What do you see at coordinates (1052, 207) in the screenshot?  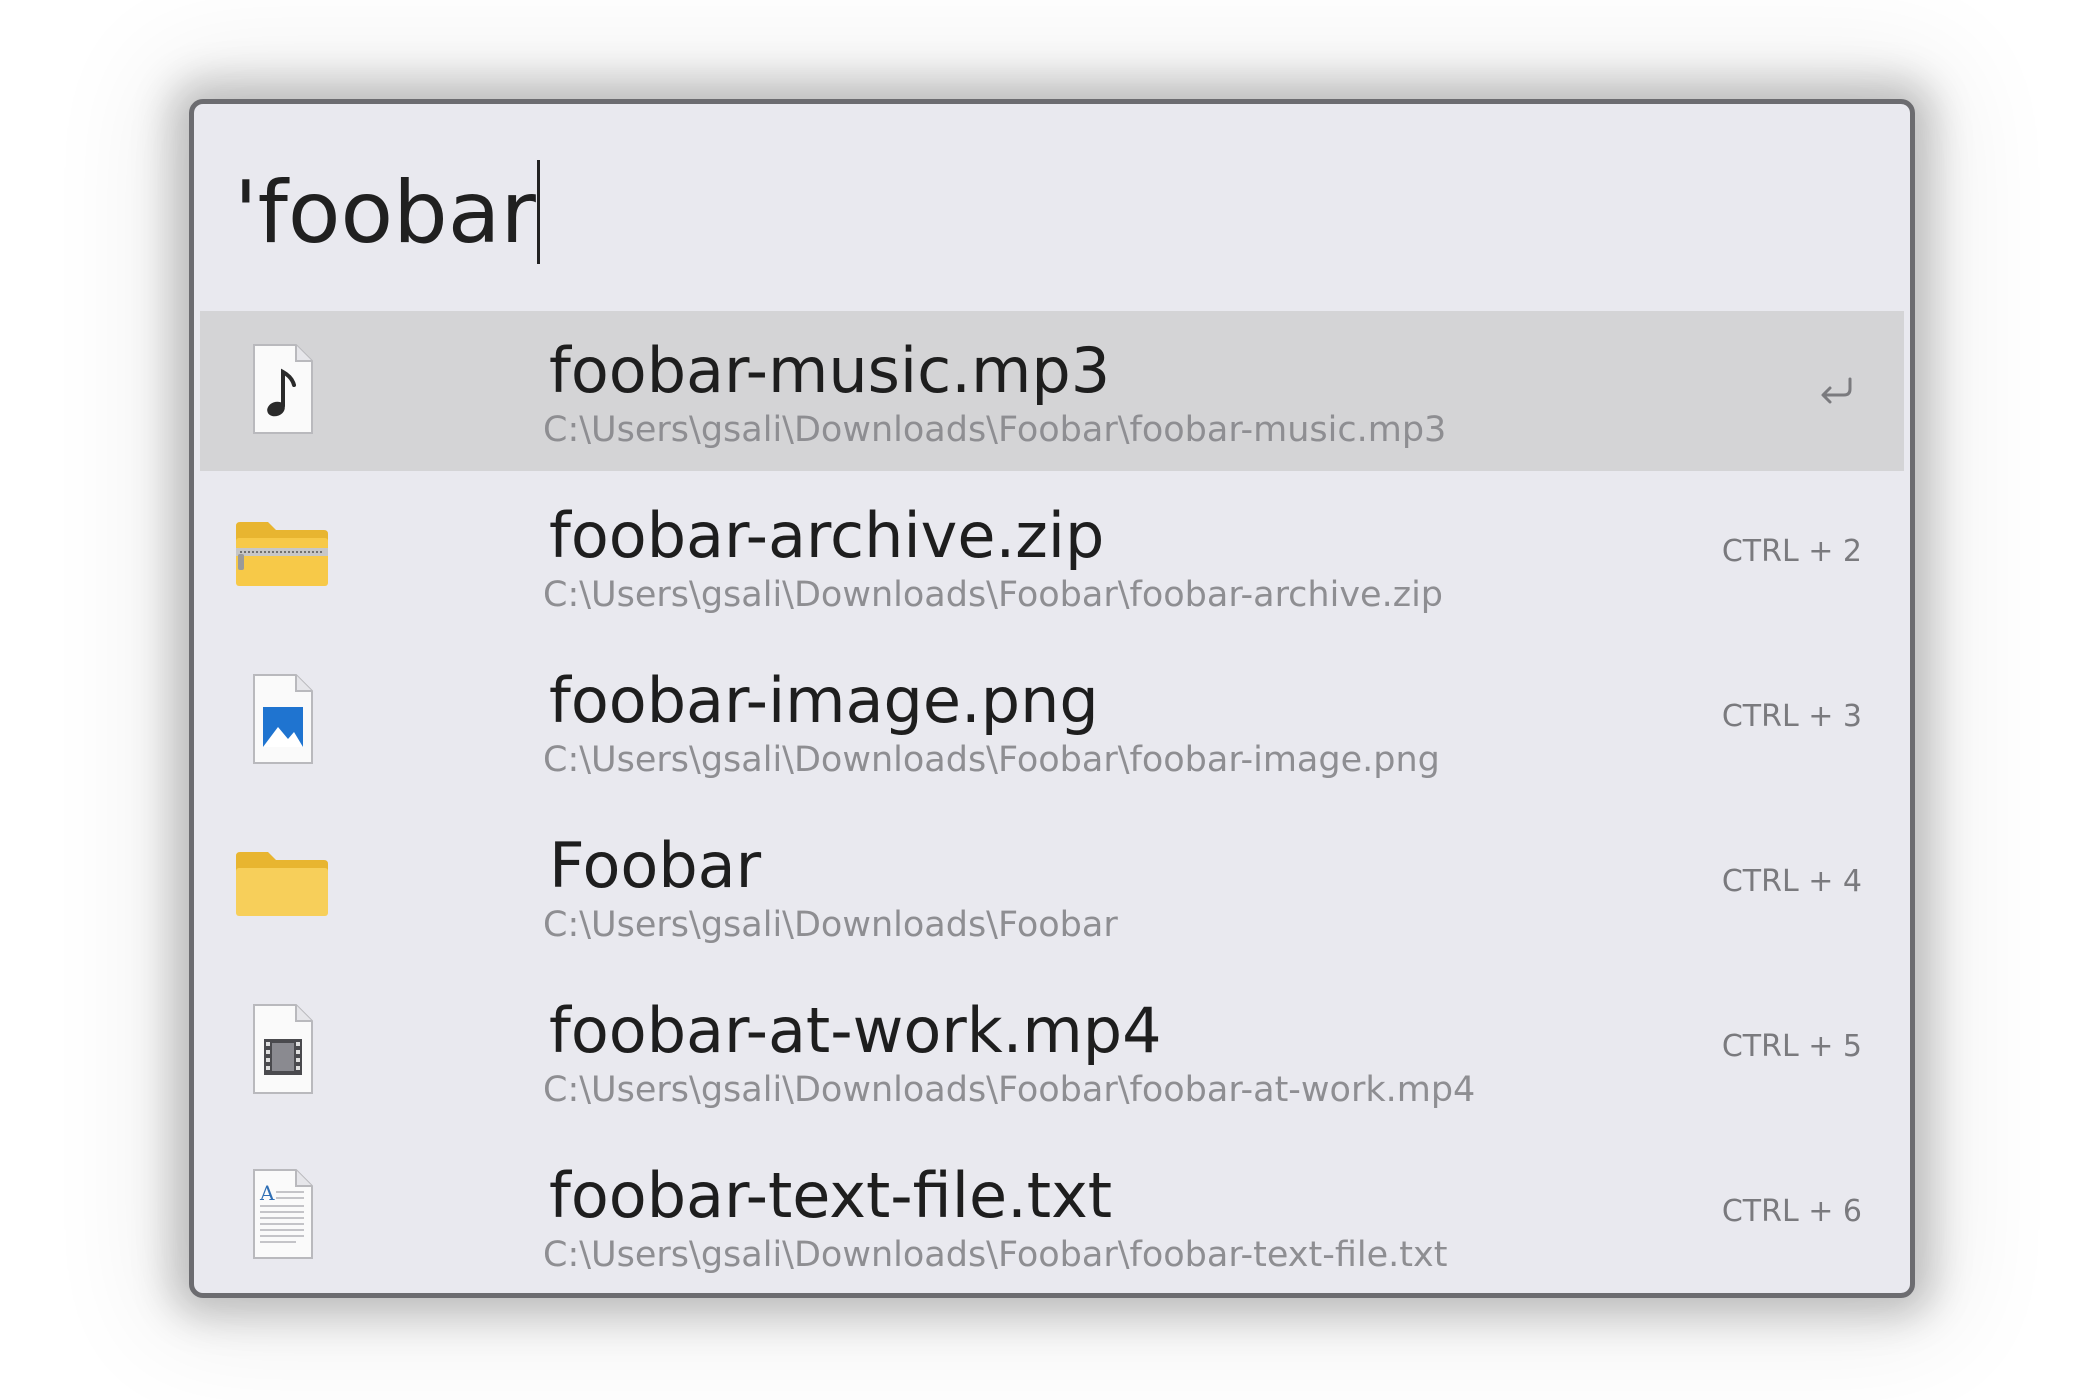 I see `search-bar: 'foobar` at bounding box center [1052, 207].